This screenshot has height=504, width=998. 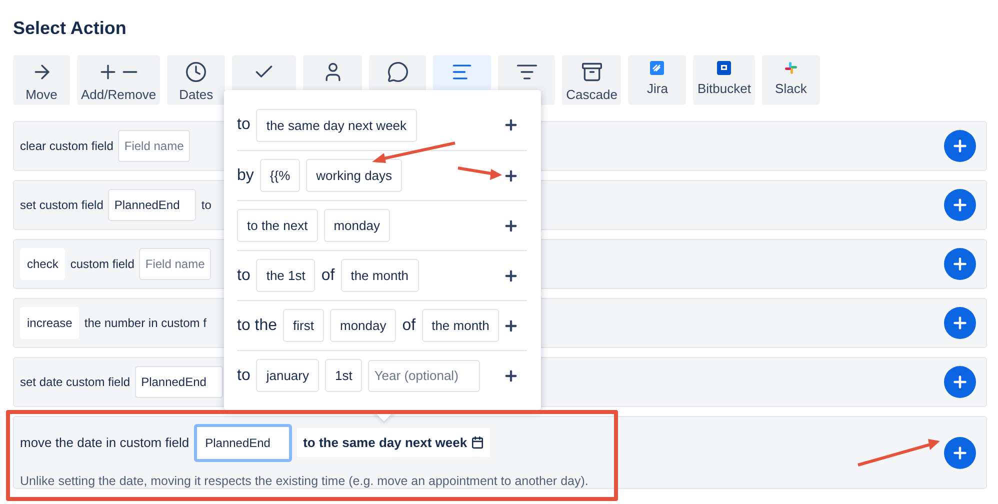 What do you see at coordinates (118, 80) in the screenshot?
I see `toolbar-button: Add/Remove` at bounding box center [118, 80].